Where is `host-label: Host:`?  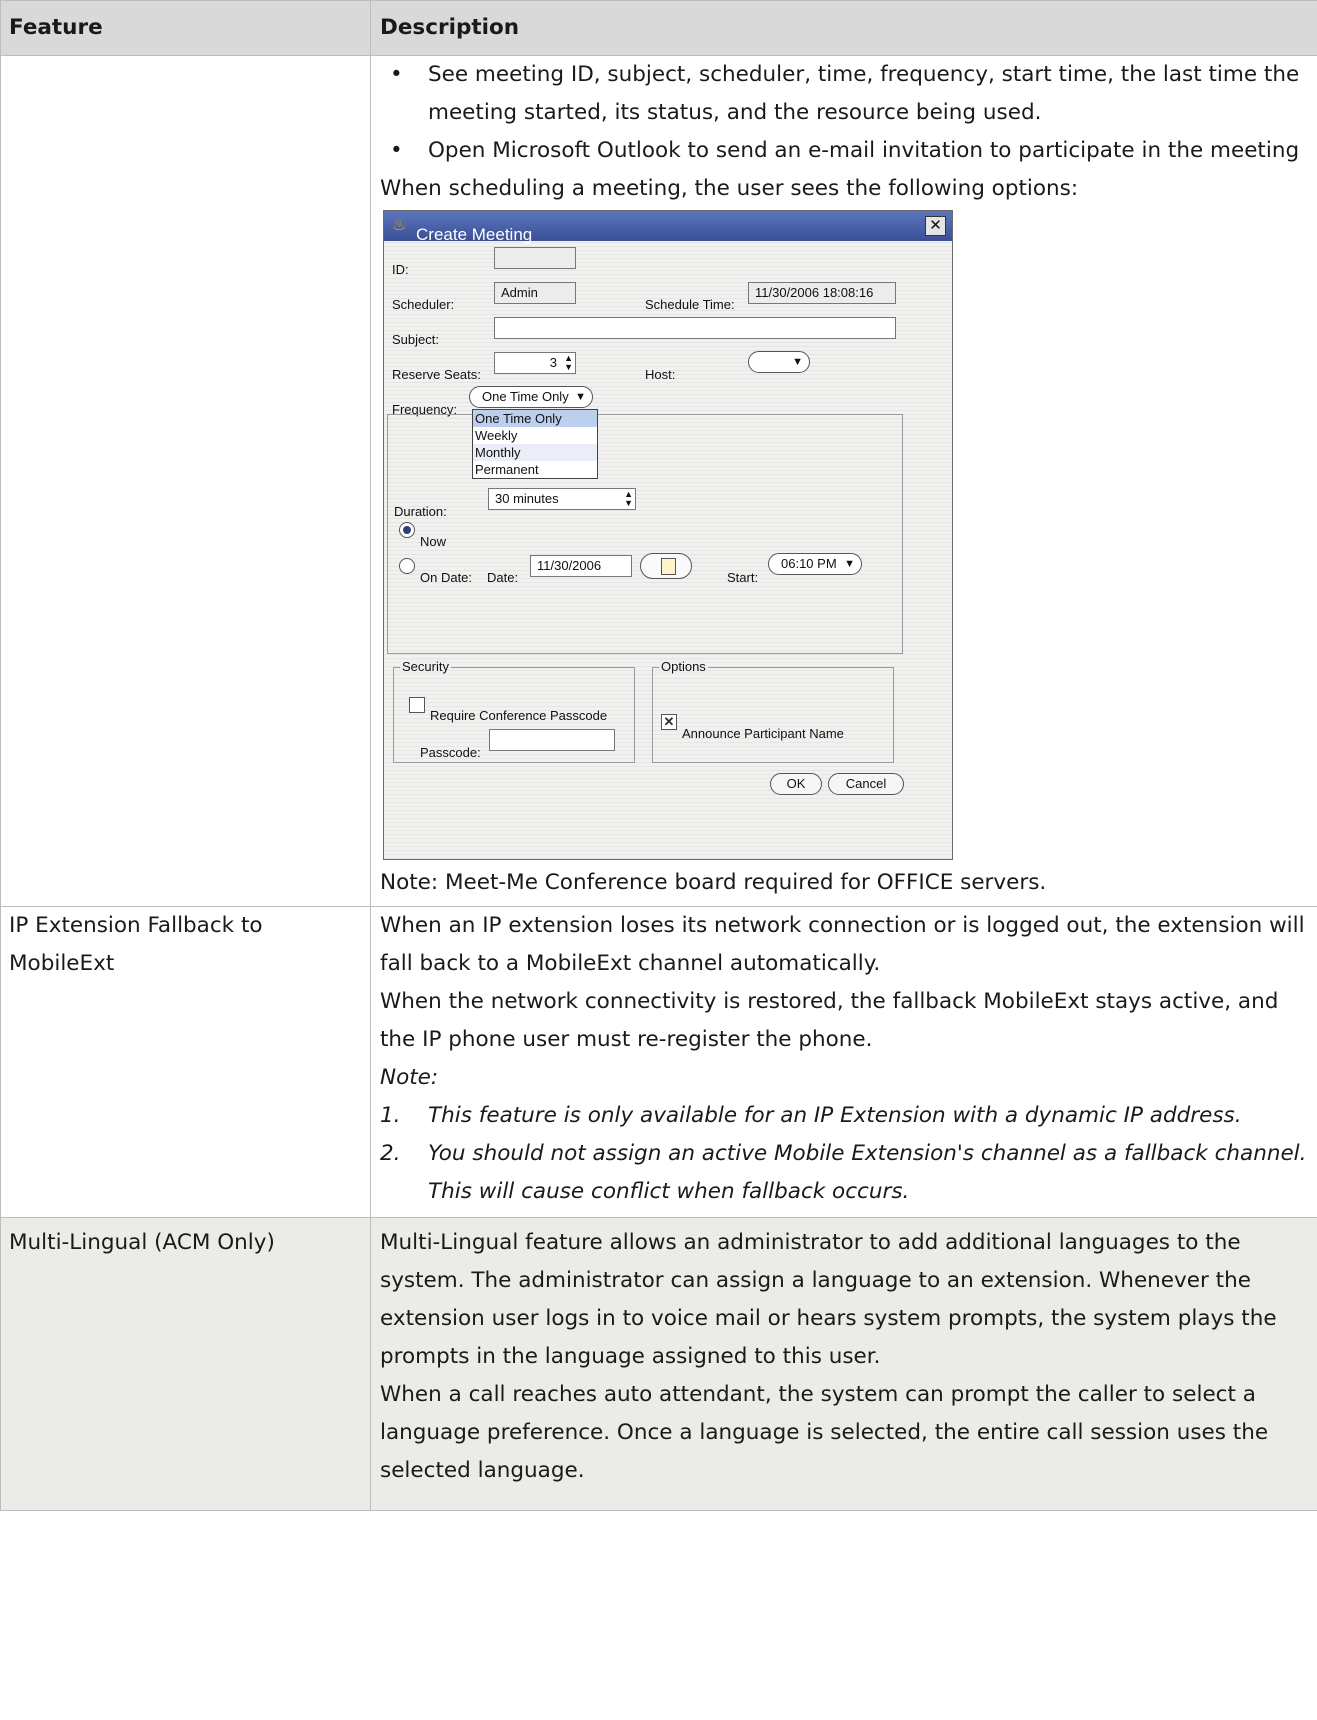
host-label: Host: is located at coordinates (660, 374).